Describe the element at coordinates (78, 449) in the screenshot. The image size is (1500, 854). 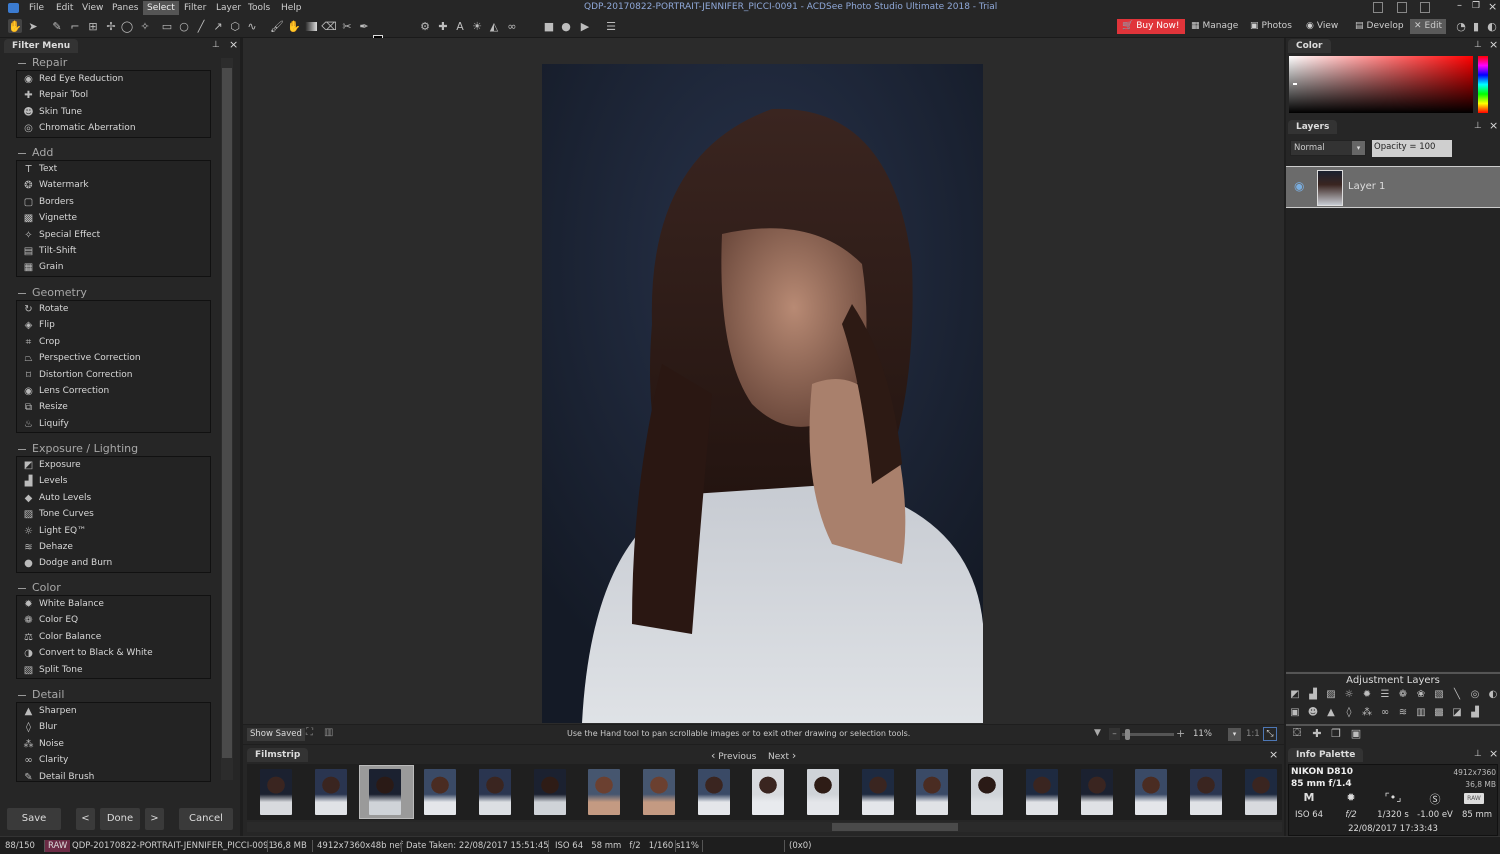
I see `group-header-exposure-lighting: Exposure / Lighting` at that location.